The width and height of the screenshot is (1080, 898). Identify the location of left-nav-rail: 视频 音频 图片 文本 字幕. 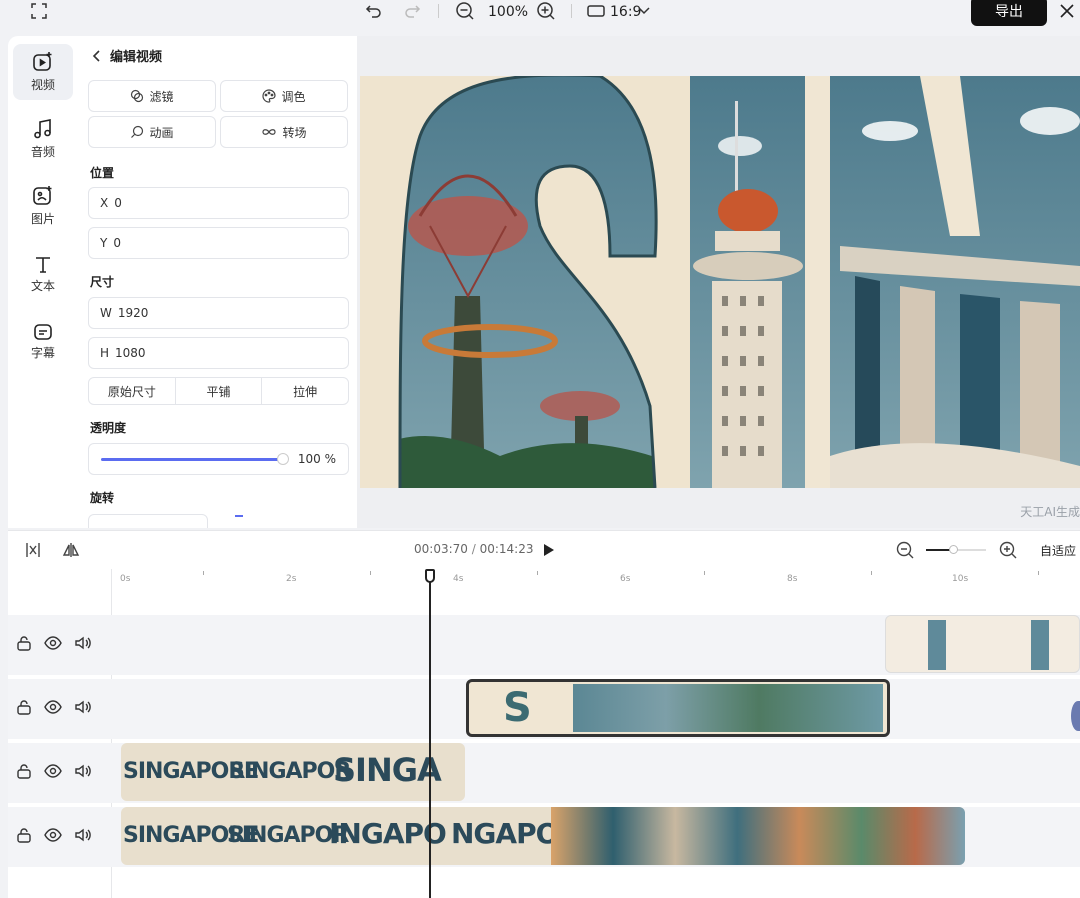
(43, 282).